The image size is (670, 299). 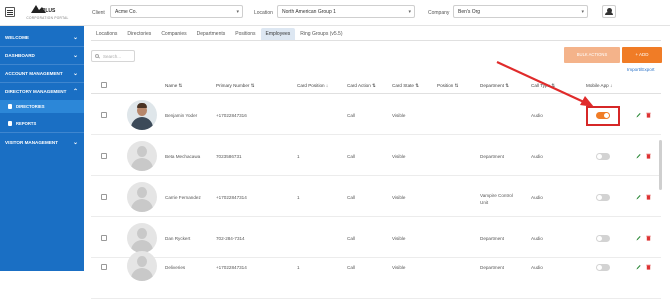 I want to click on client-value: Acme Co., so click(x=126, y=12).